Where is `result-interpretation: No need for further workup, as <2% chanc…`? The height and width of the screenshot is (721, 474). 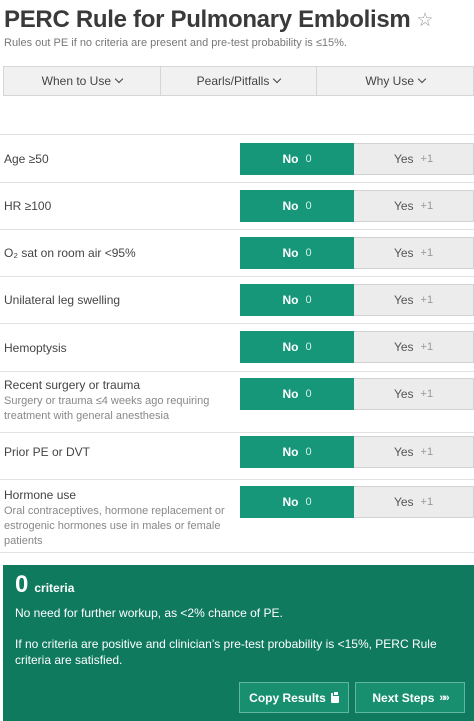 result-interpretation: No need for further workup, as <2% chanc… is located at coordinates (149, 613).